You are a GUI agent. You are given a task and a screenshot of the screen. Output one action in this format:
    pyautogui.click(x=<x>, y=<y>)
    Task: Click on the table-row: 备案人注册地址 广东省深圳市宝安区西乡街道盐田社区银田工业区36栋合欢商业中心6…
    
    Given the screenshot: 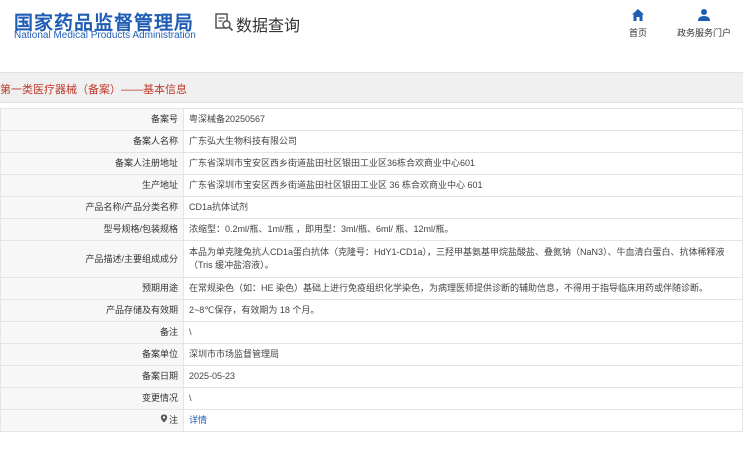 What is the action you would take?
    pyautogui.click(x=371, y=163)
    